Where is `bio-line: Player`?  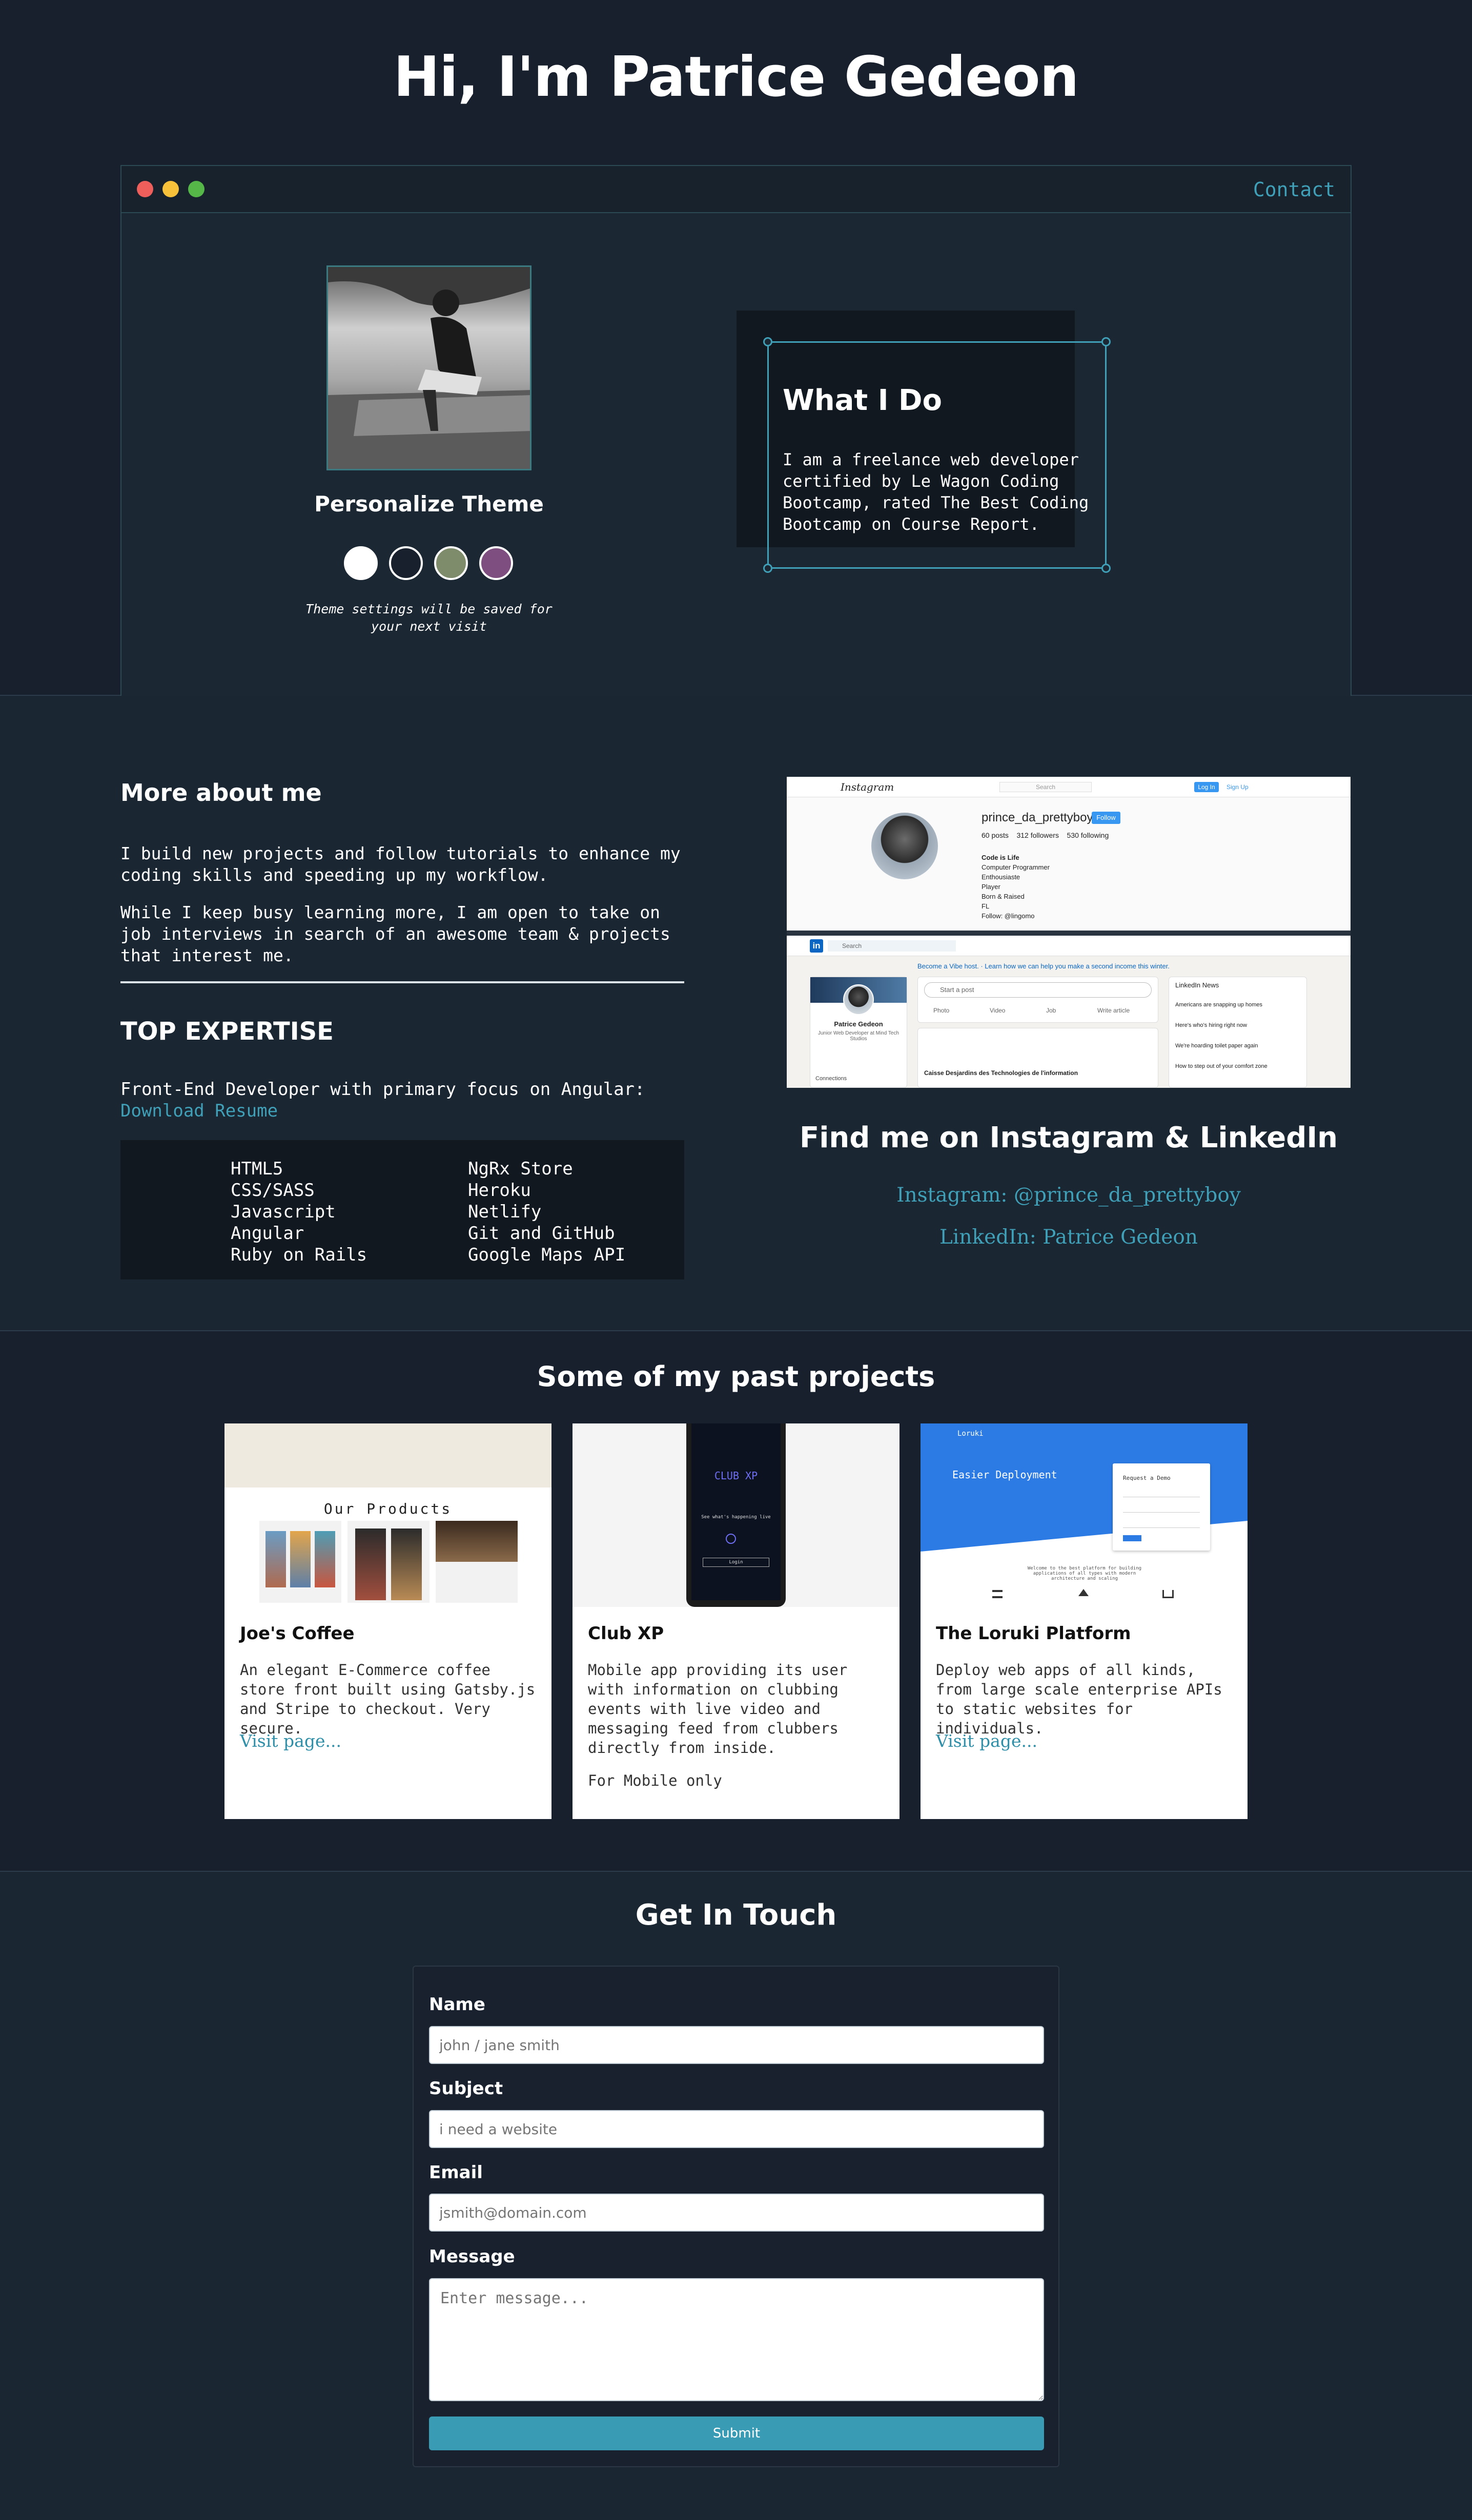
bio-line: Player is located at coordinates (991, 887).